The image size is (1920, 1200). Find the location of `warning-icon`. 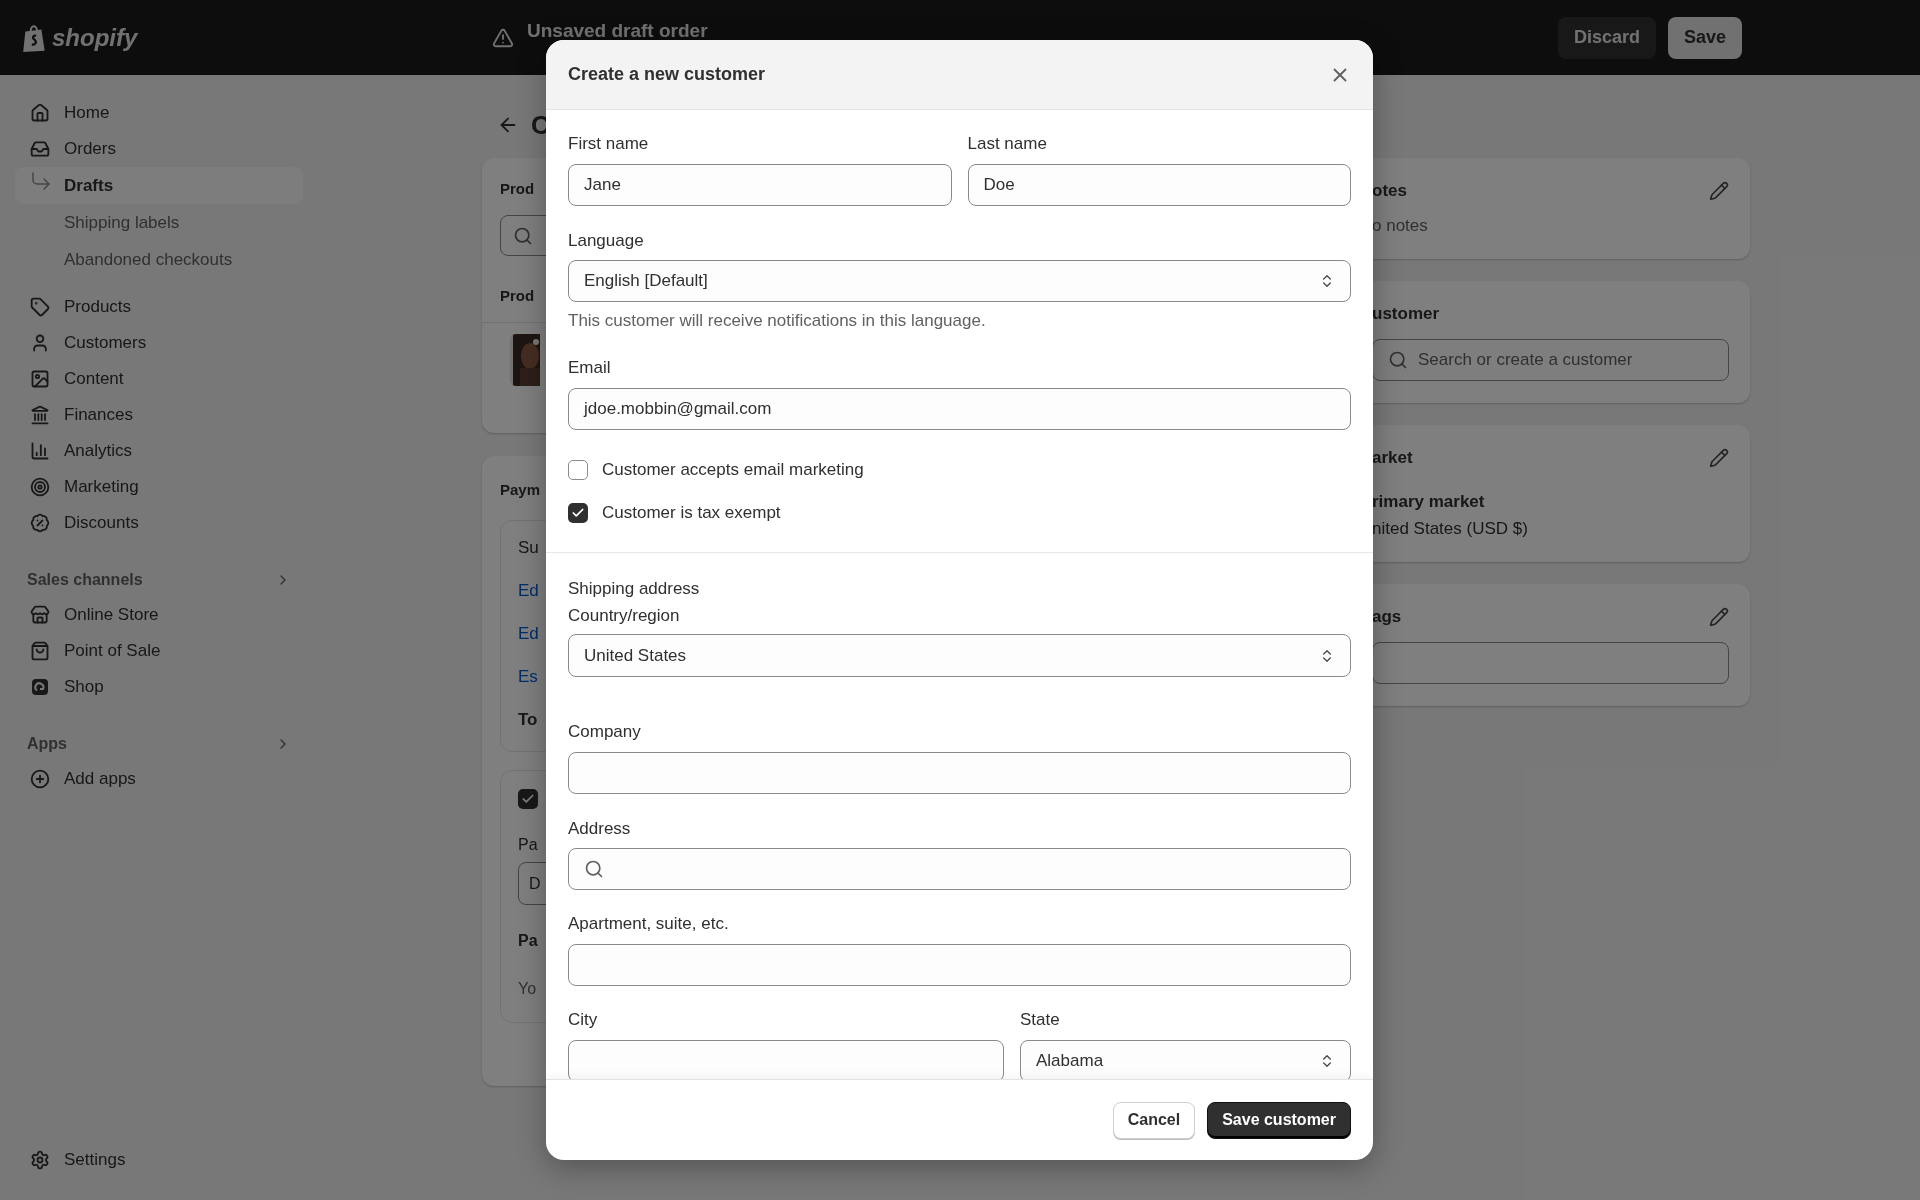

warning-icon is located at coordinates (503, 37).